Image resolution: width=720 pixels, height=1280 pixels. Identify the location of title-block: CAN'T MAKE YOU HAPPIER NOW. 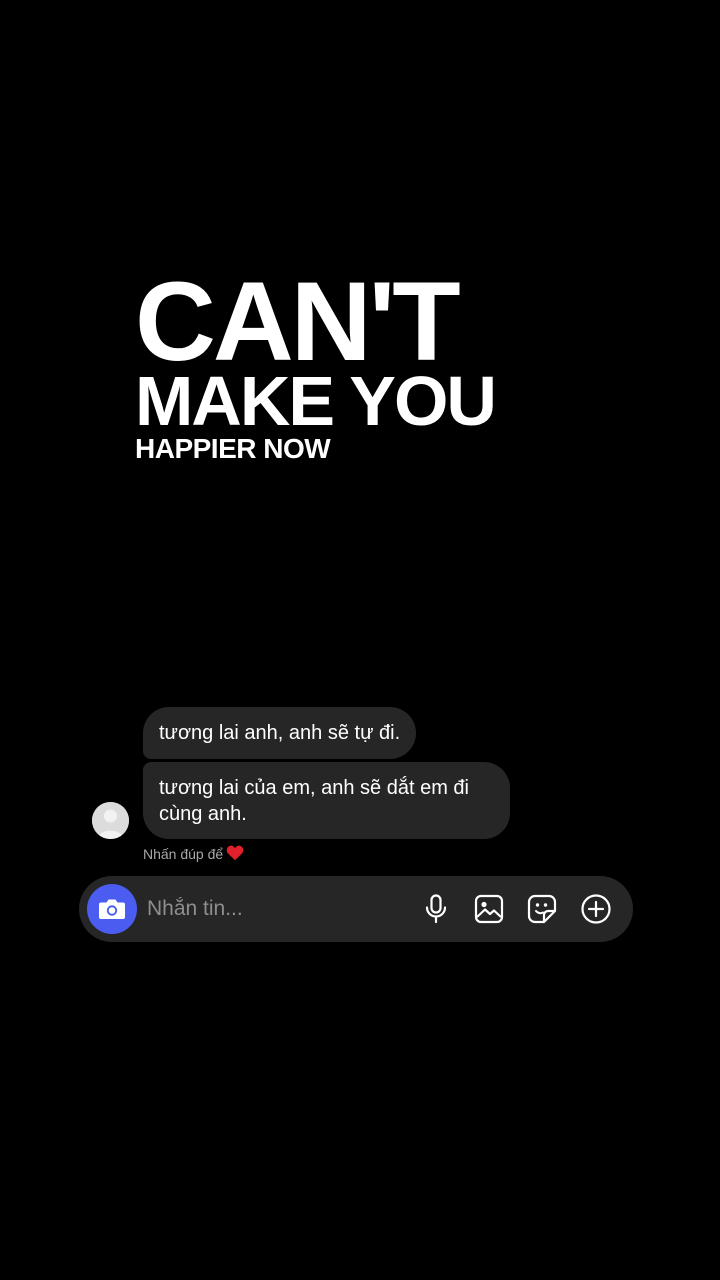
(345, 362).